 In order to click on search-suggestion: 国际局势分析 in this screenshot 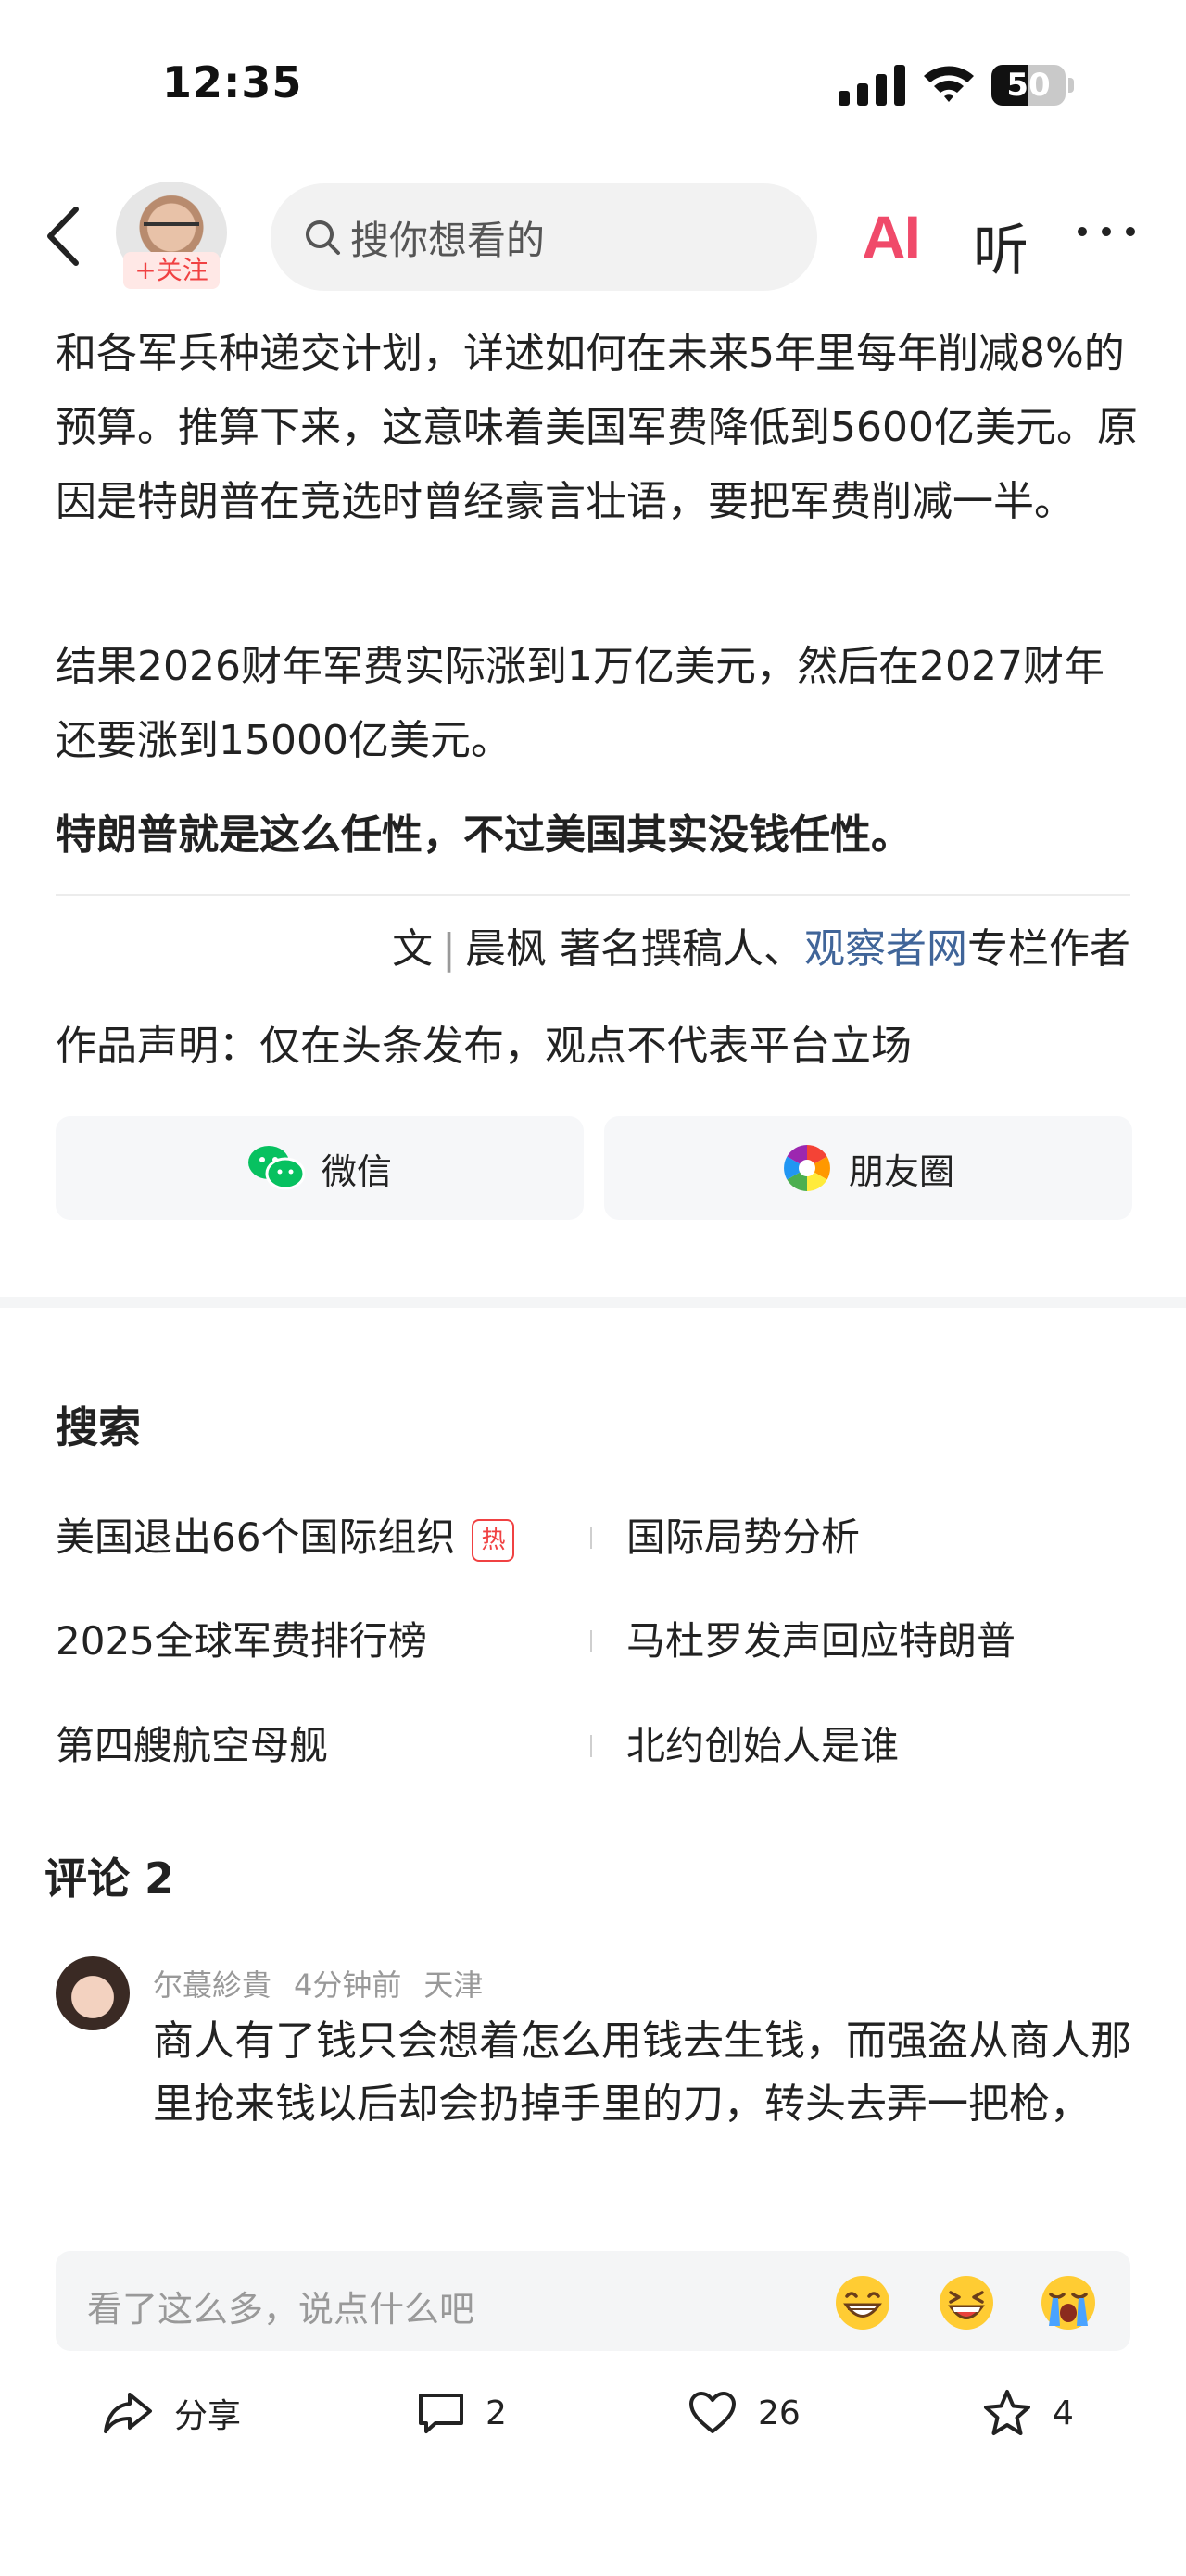, I will do `click(743, 1537)`.